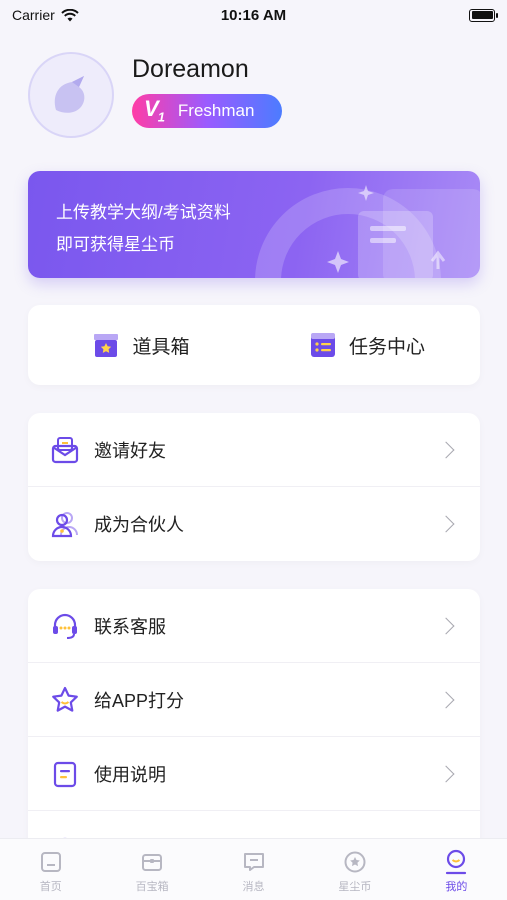 Image resolution: width=507 pixels, height=900 pixels. Describe the element at coordinates (139, 525) in the screenshot. I see `menu-label: 成为合伙人` at that location.